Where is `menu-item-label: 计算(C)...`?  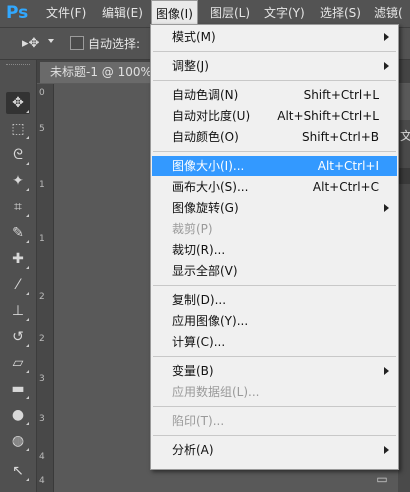 menu-item-label: 计算(C)... is located at coordinates (199, 342).